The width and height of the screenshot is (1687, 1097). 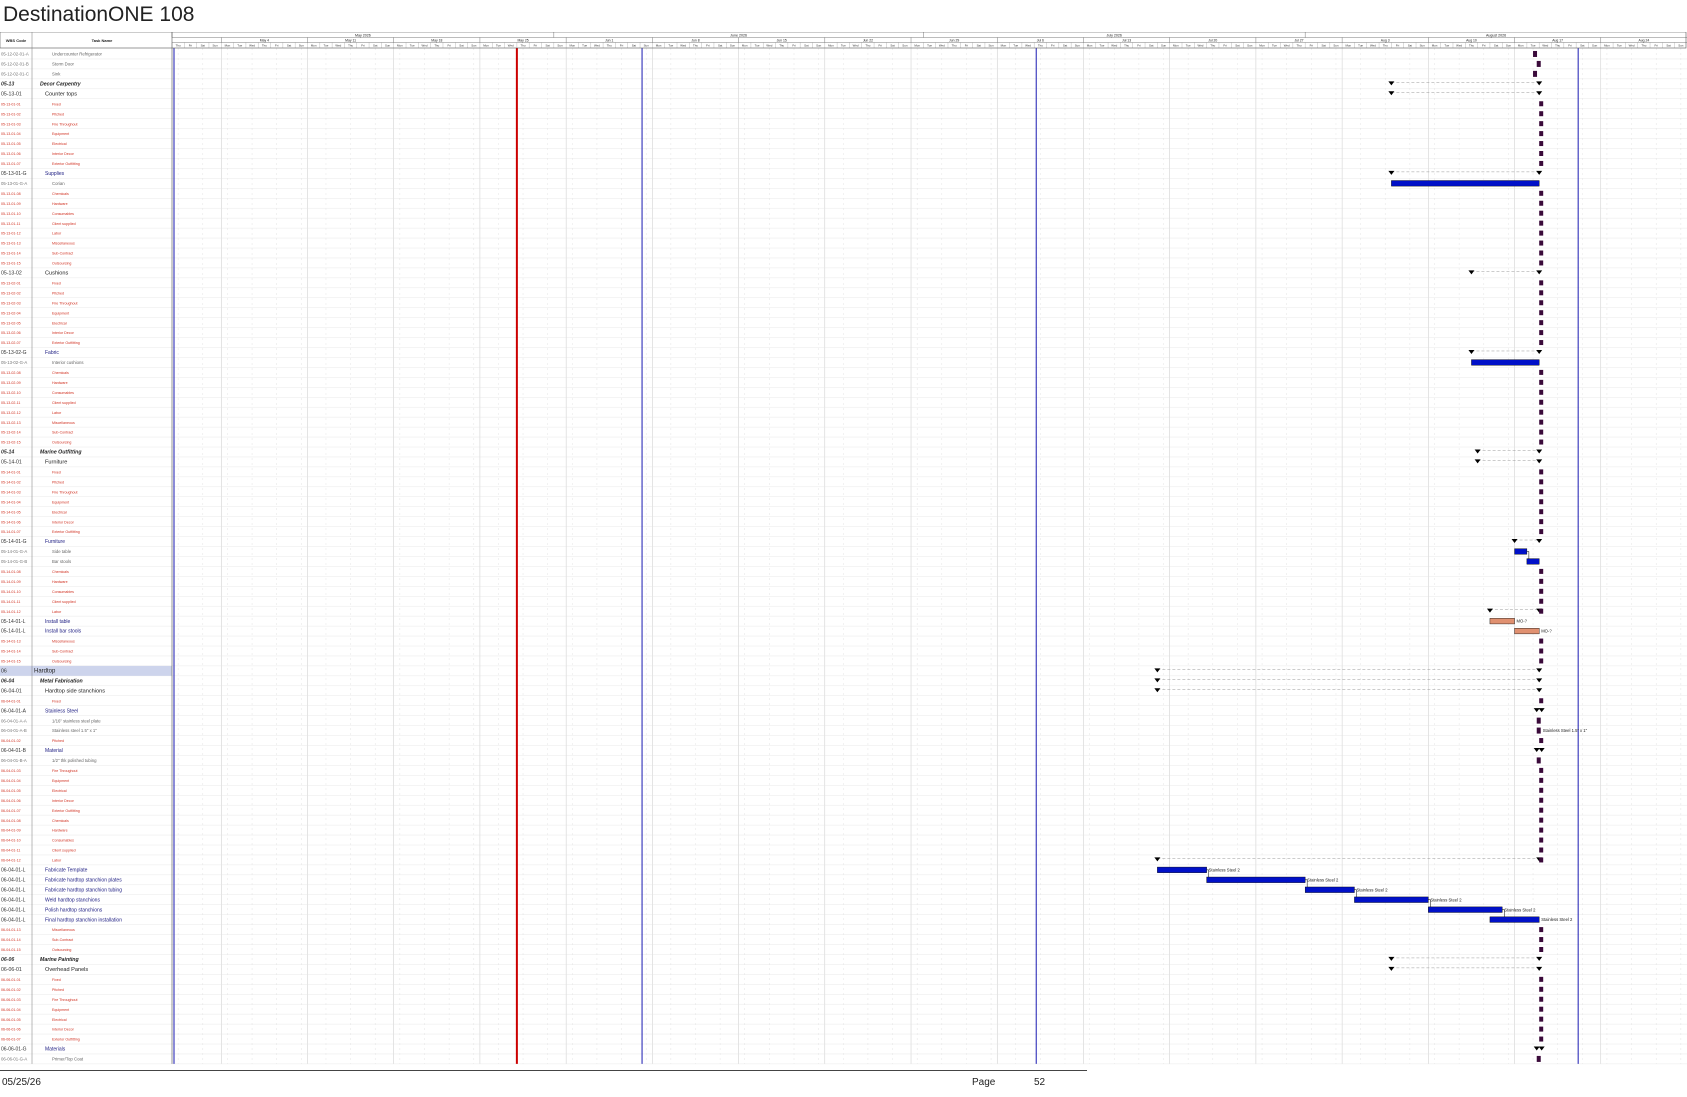 I want to click on wbs-code: 05-14-01-13, so click(x=11, y=642).